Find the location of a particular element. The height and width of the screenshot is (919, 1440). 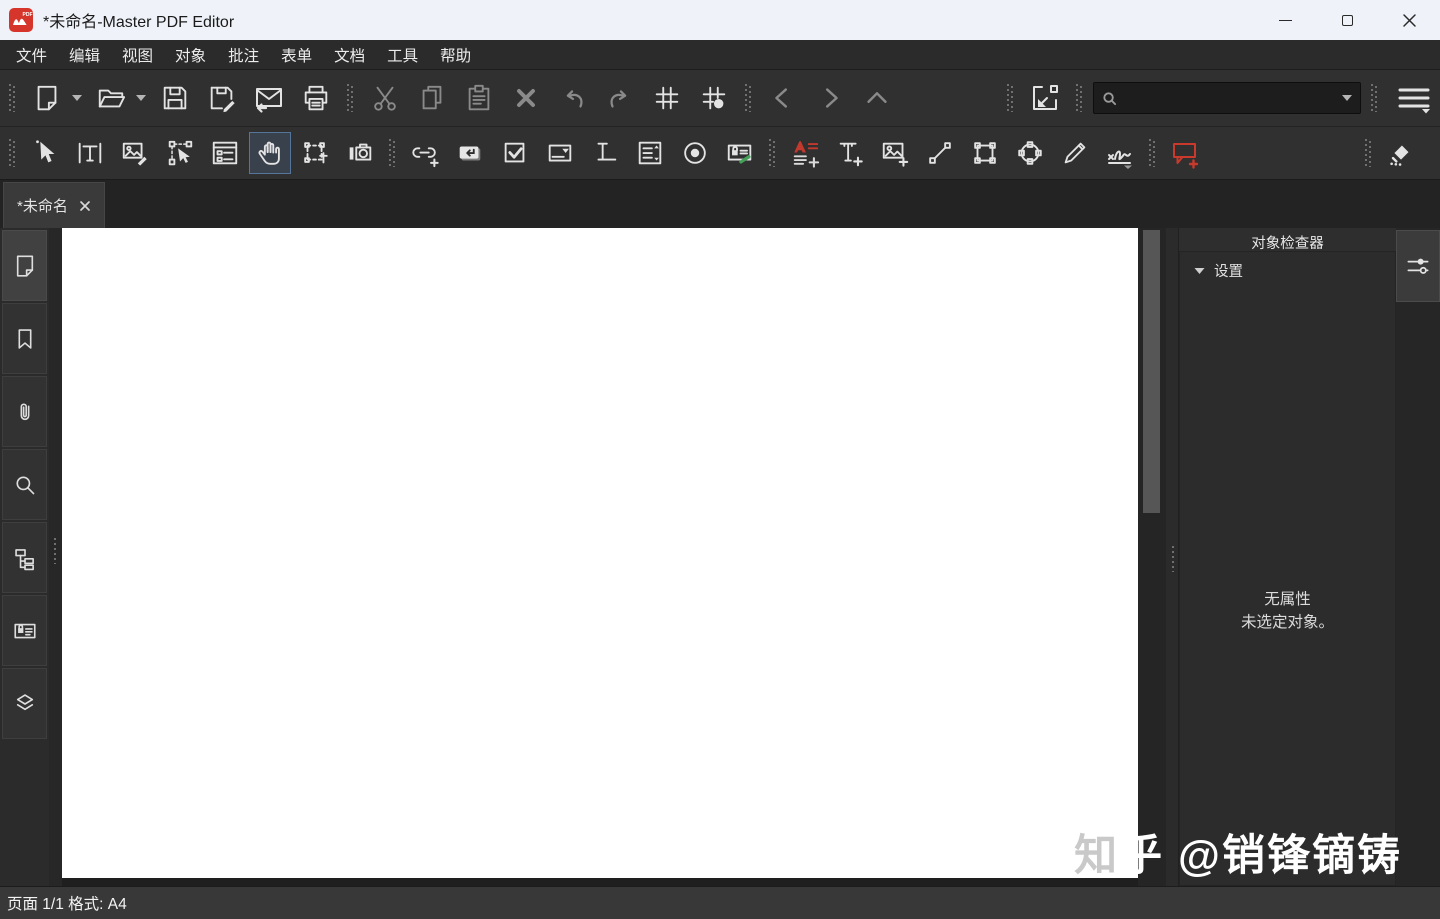

fit-page-button is located at coordinates (1045, 98).